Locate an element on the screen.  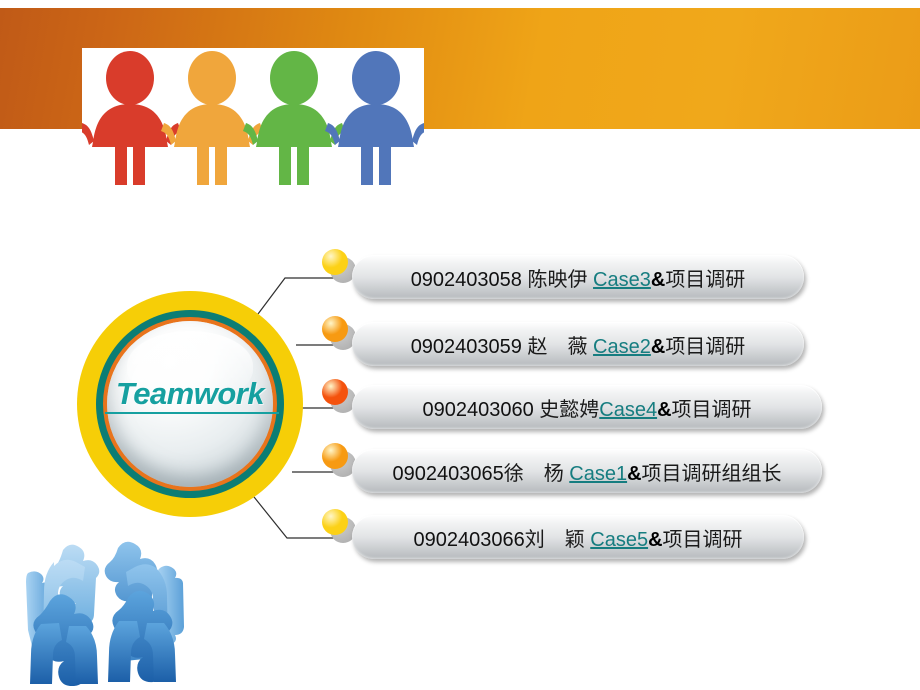
list-item: 0902403058 陈映伊 Case3&项目调研 is located at coordinates (572, 274).